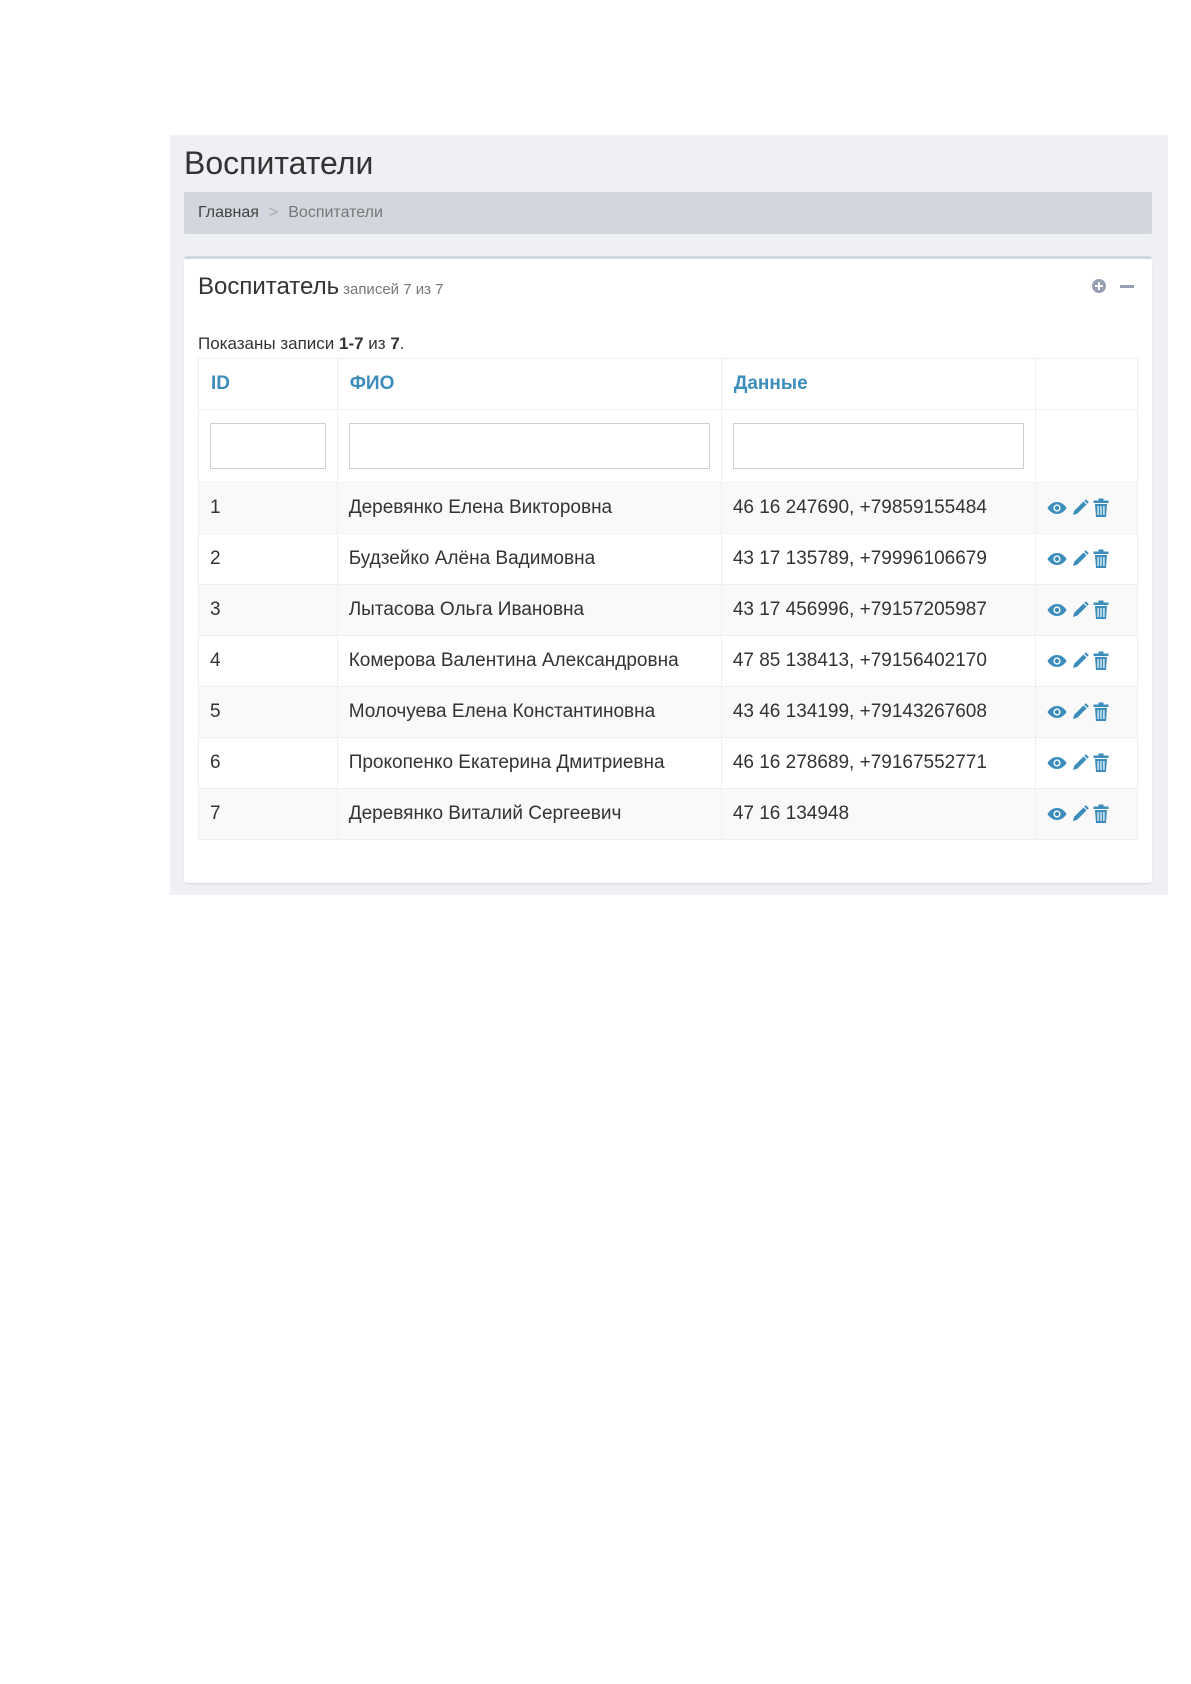 The image size is (1191, 1684). Describe the element at coordinates (268, 814) in the screenshot. I see `cell-id: 7` at that location.